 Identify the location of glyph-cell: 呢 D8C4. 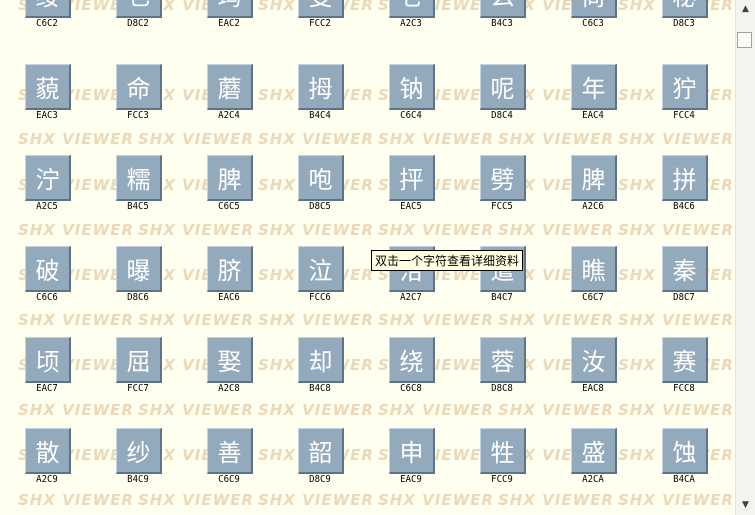
(502, 95).